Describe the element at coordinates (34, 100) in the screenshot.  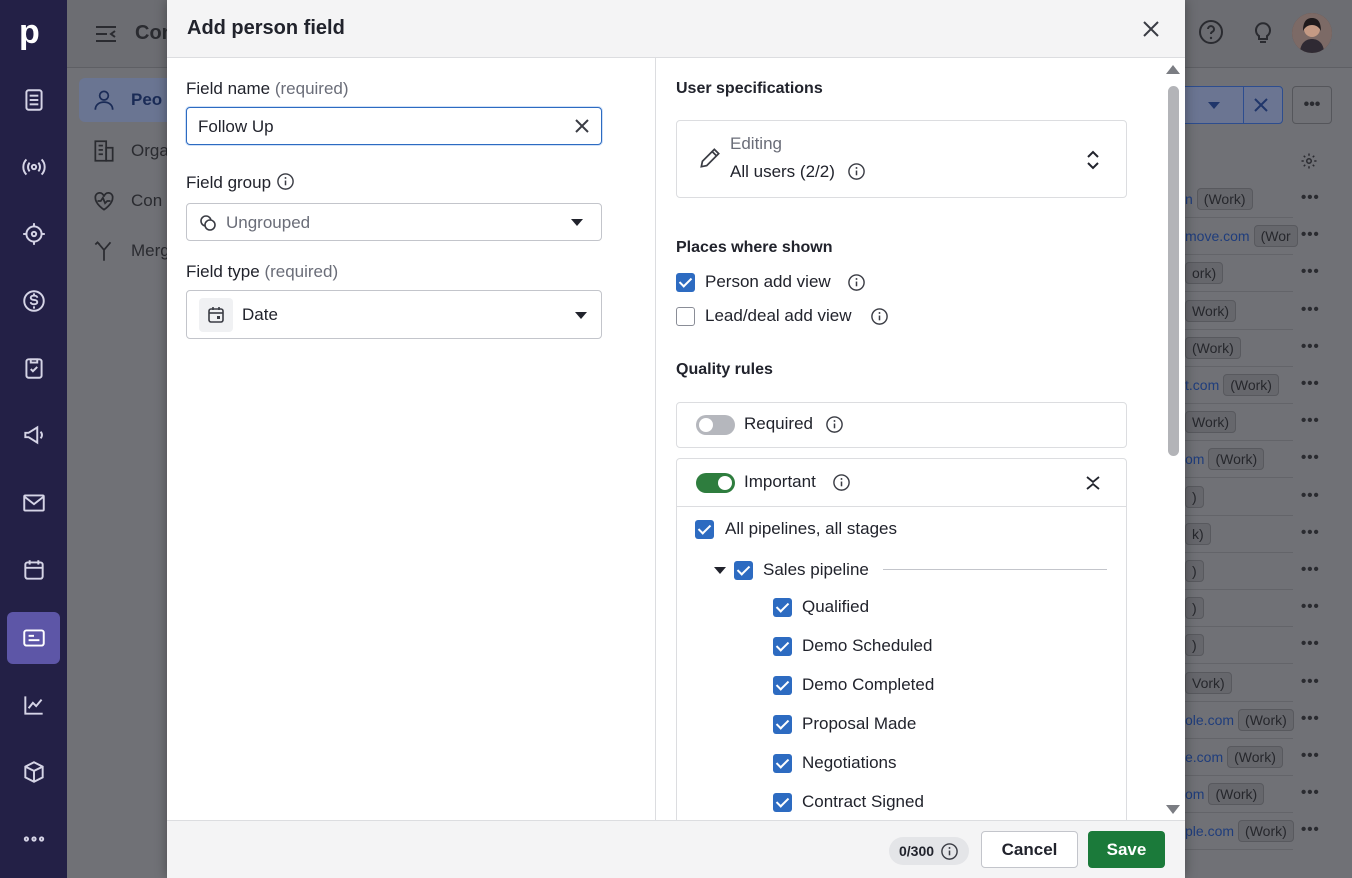
I see `leads-icon` at that location.